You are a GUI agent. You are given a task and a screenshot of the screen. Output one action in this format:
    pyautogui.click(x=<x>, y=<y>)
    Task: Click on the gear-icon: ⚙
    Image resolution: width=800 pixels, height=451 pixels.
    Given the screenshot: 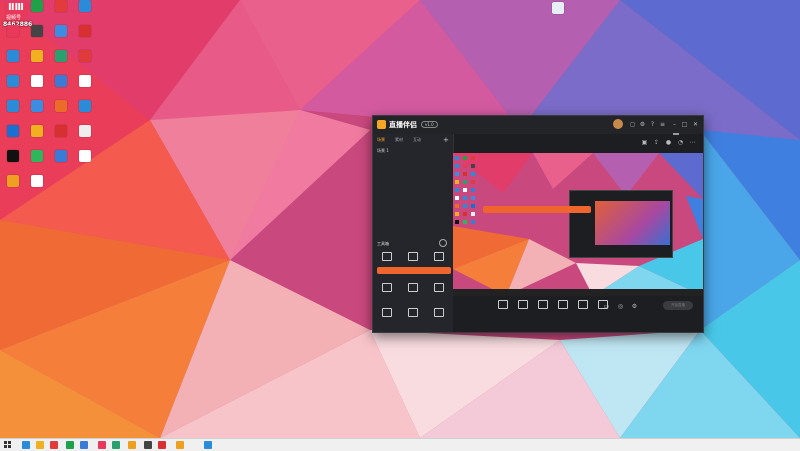 What is the action you would take?
    pyautogui.click(x=634, y=306)
    